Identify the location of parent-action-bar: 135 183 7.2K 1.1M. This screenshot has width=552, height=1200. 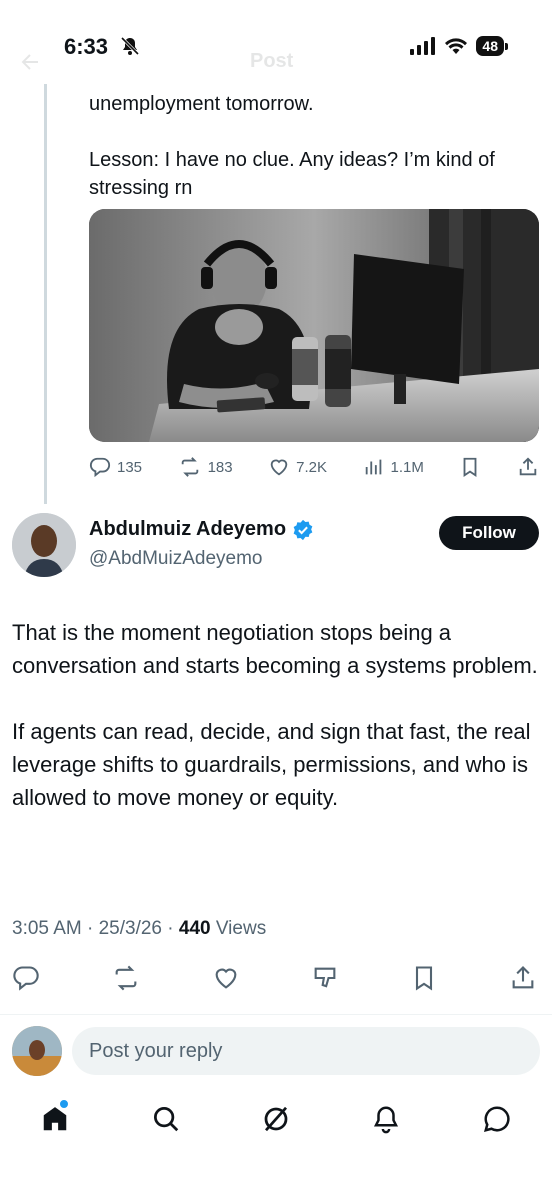
(314, 467).